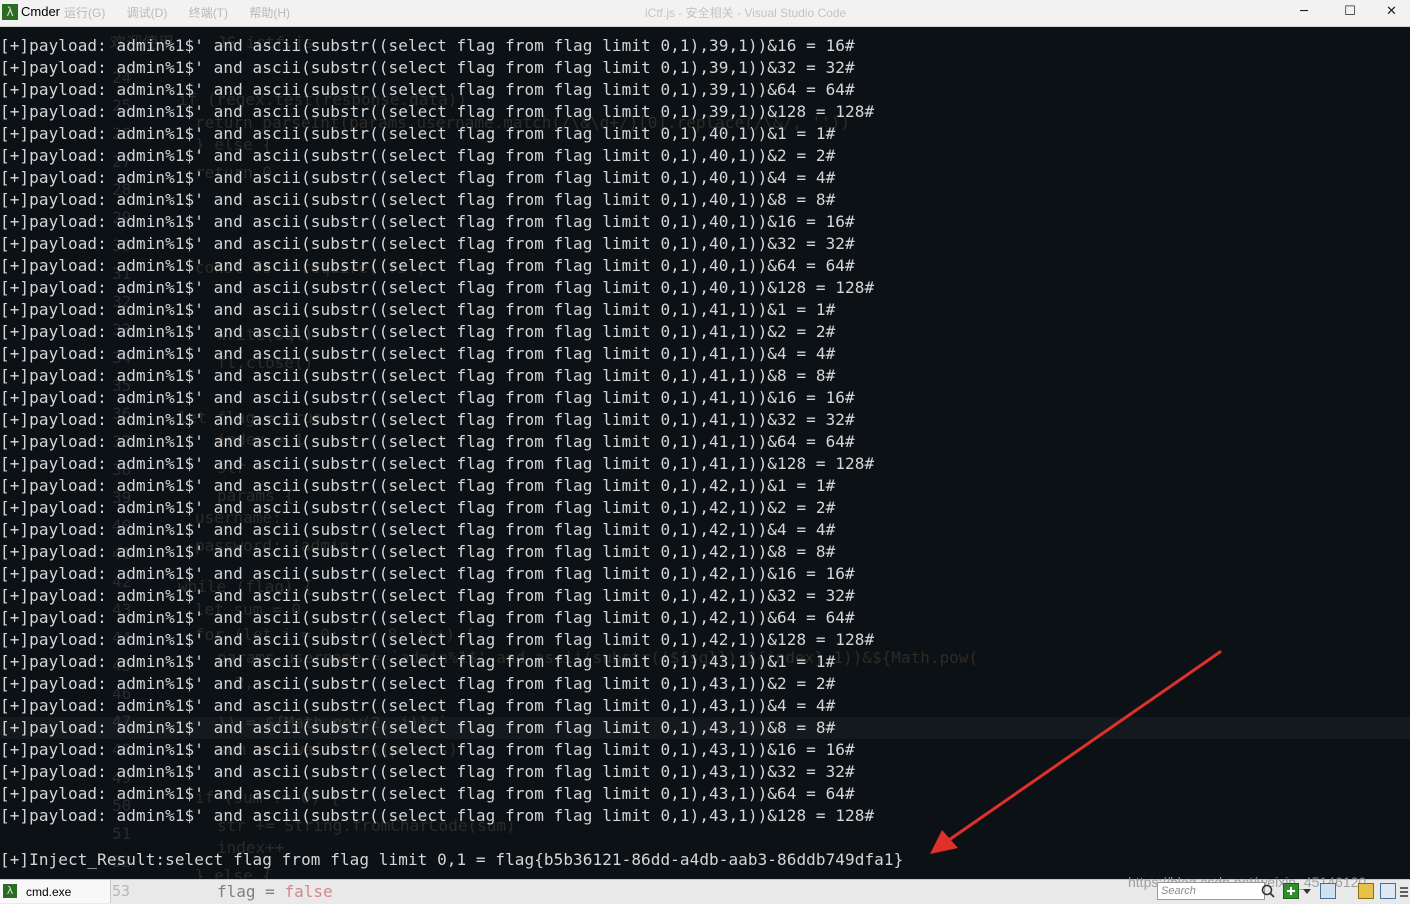 The height and width of the screenshot is (904, 1410). Describe the element at coordinates (1211, 891) in the screenshot. I see `search-input: Search` at that location.